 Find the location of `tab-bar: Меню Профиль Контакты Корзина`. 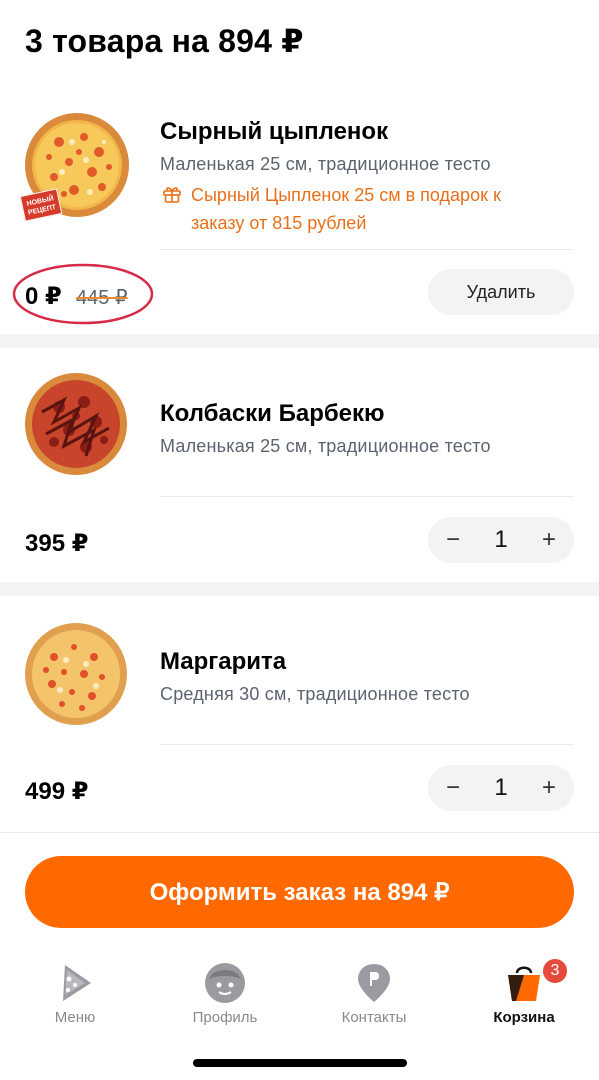

tab-bar: Меню Профиль Контакты Корзина is located at coordinates (299, 991).